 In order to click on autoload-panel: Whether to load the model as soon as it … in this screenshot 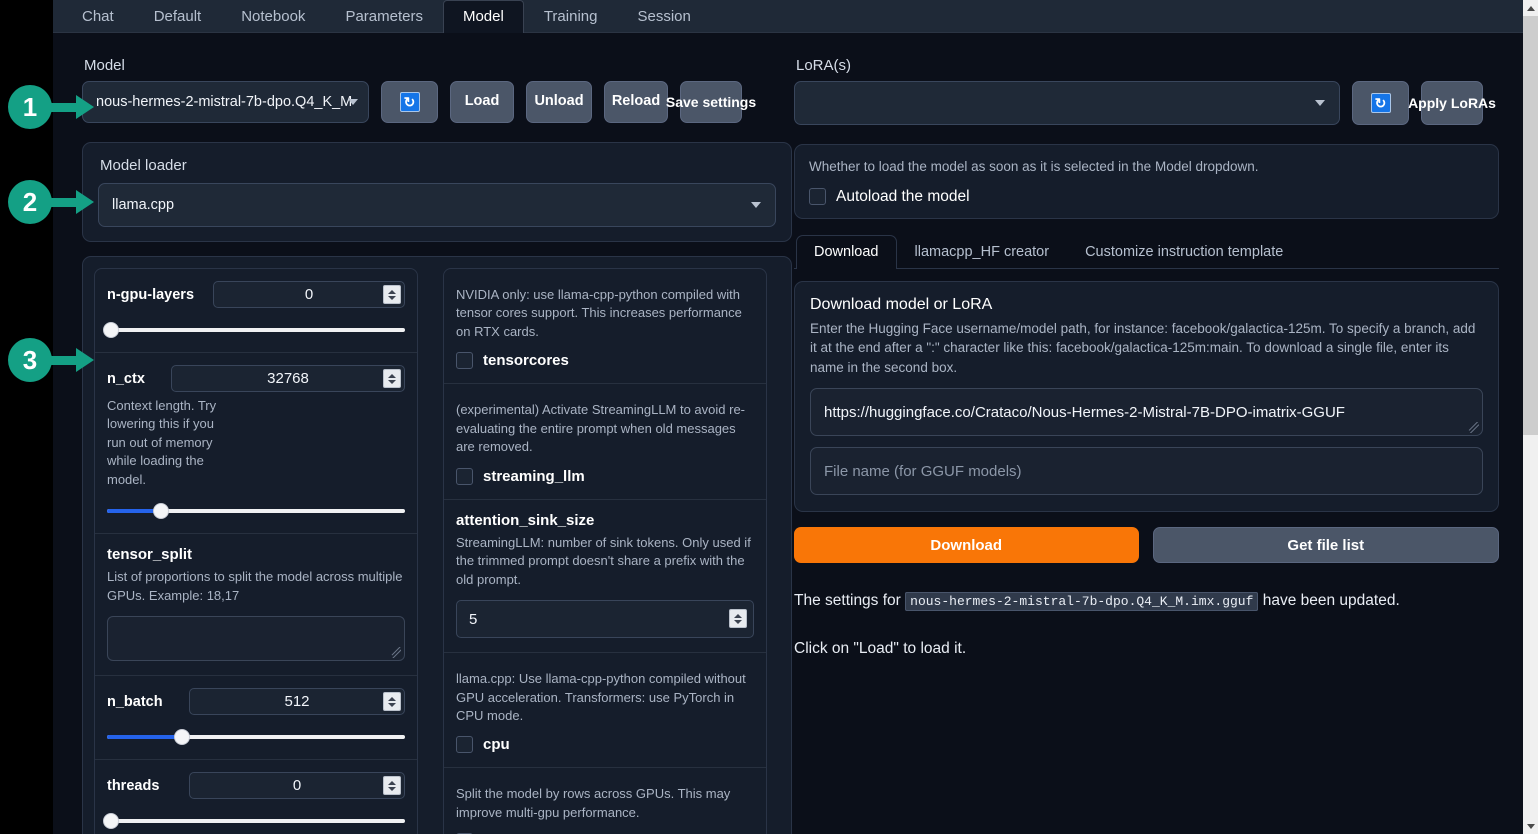, I will do `click(1146, 181)`.